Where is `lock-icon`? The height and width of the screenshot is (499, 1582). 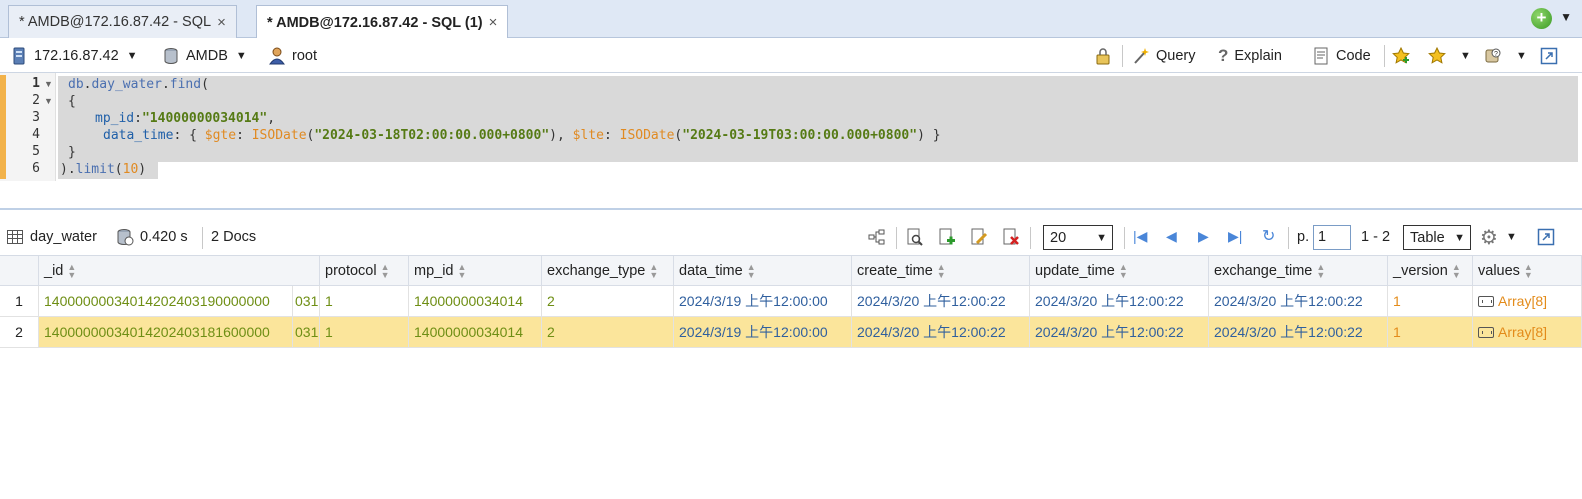 lock-icon is located at coordinates (1103, 55).